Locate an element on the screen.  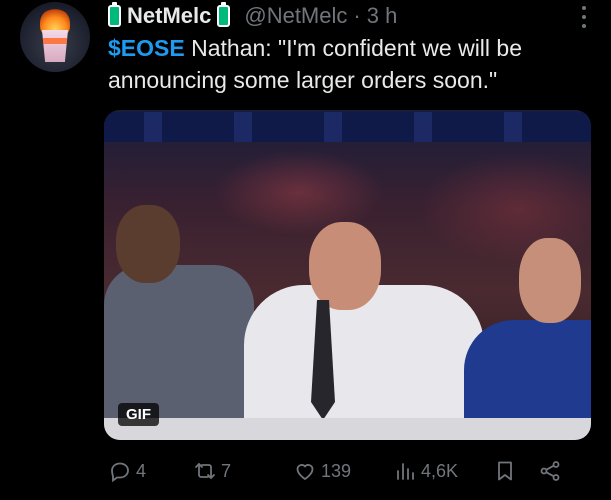
cup-icon is located at coordinates (55, 46).